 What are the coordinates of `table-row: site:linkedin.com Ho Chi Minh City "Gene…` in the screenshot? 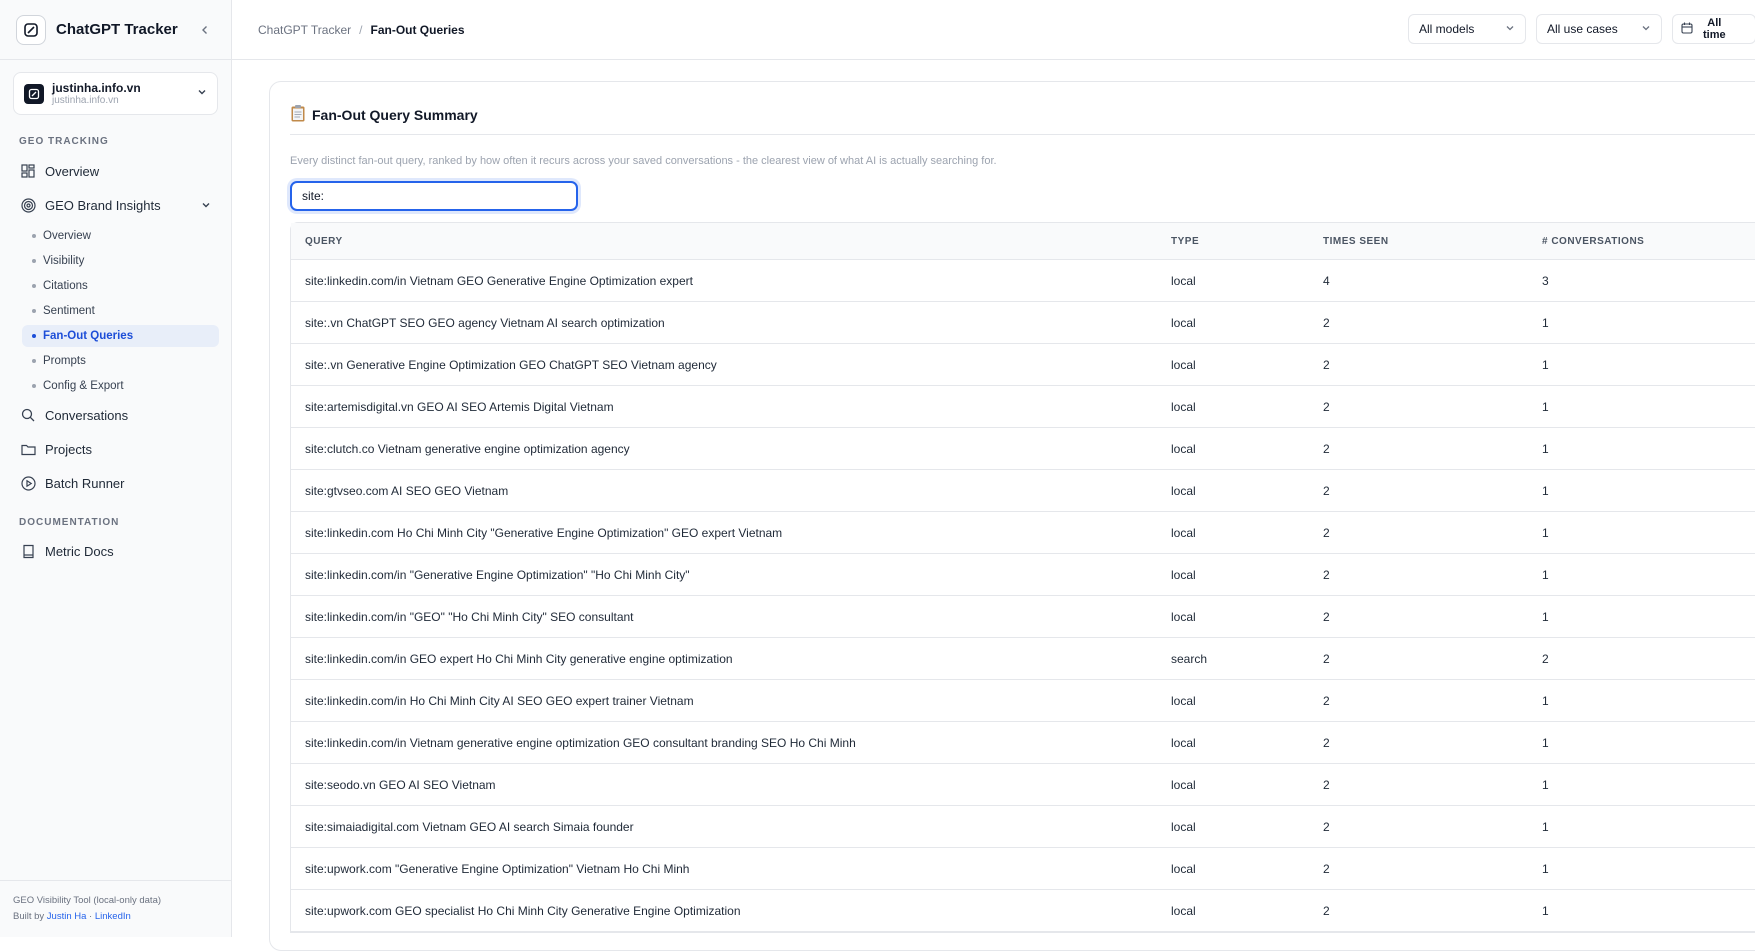 It's located at (1023, 533).